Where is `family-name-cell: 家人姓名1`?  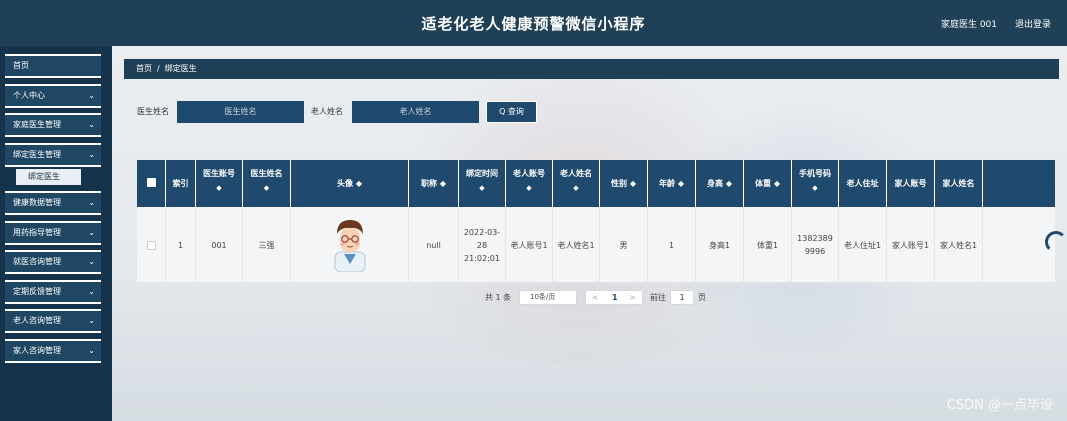 family-name-cell: 家人姓名1 is located at coordinates (959, 245).